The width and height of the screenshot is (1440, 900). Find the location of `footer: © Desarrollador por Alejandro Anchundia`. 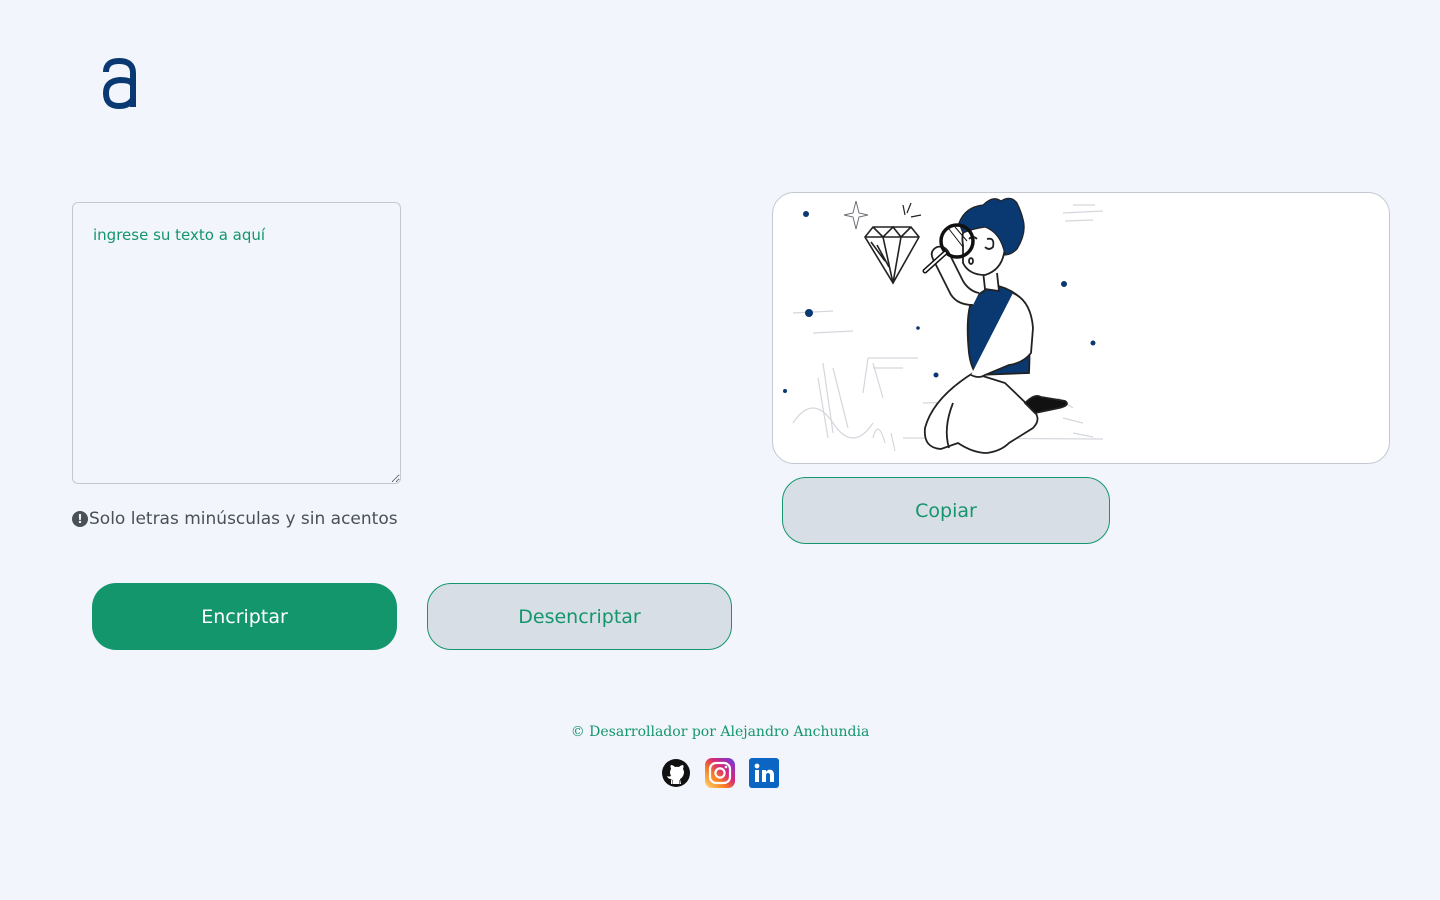

footer: © Desarrollador por Alejandro Anchundia is located at coordinates (720, 756).